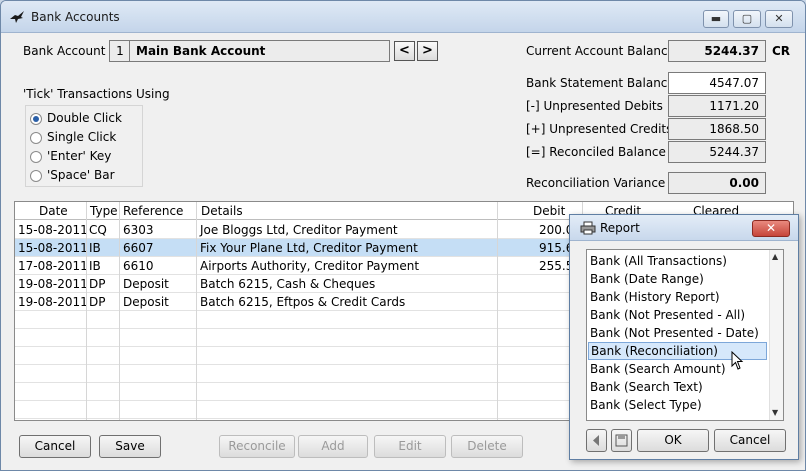  I want to click on reconciliation-variance-value: 0.00, so click(717, 183).